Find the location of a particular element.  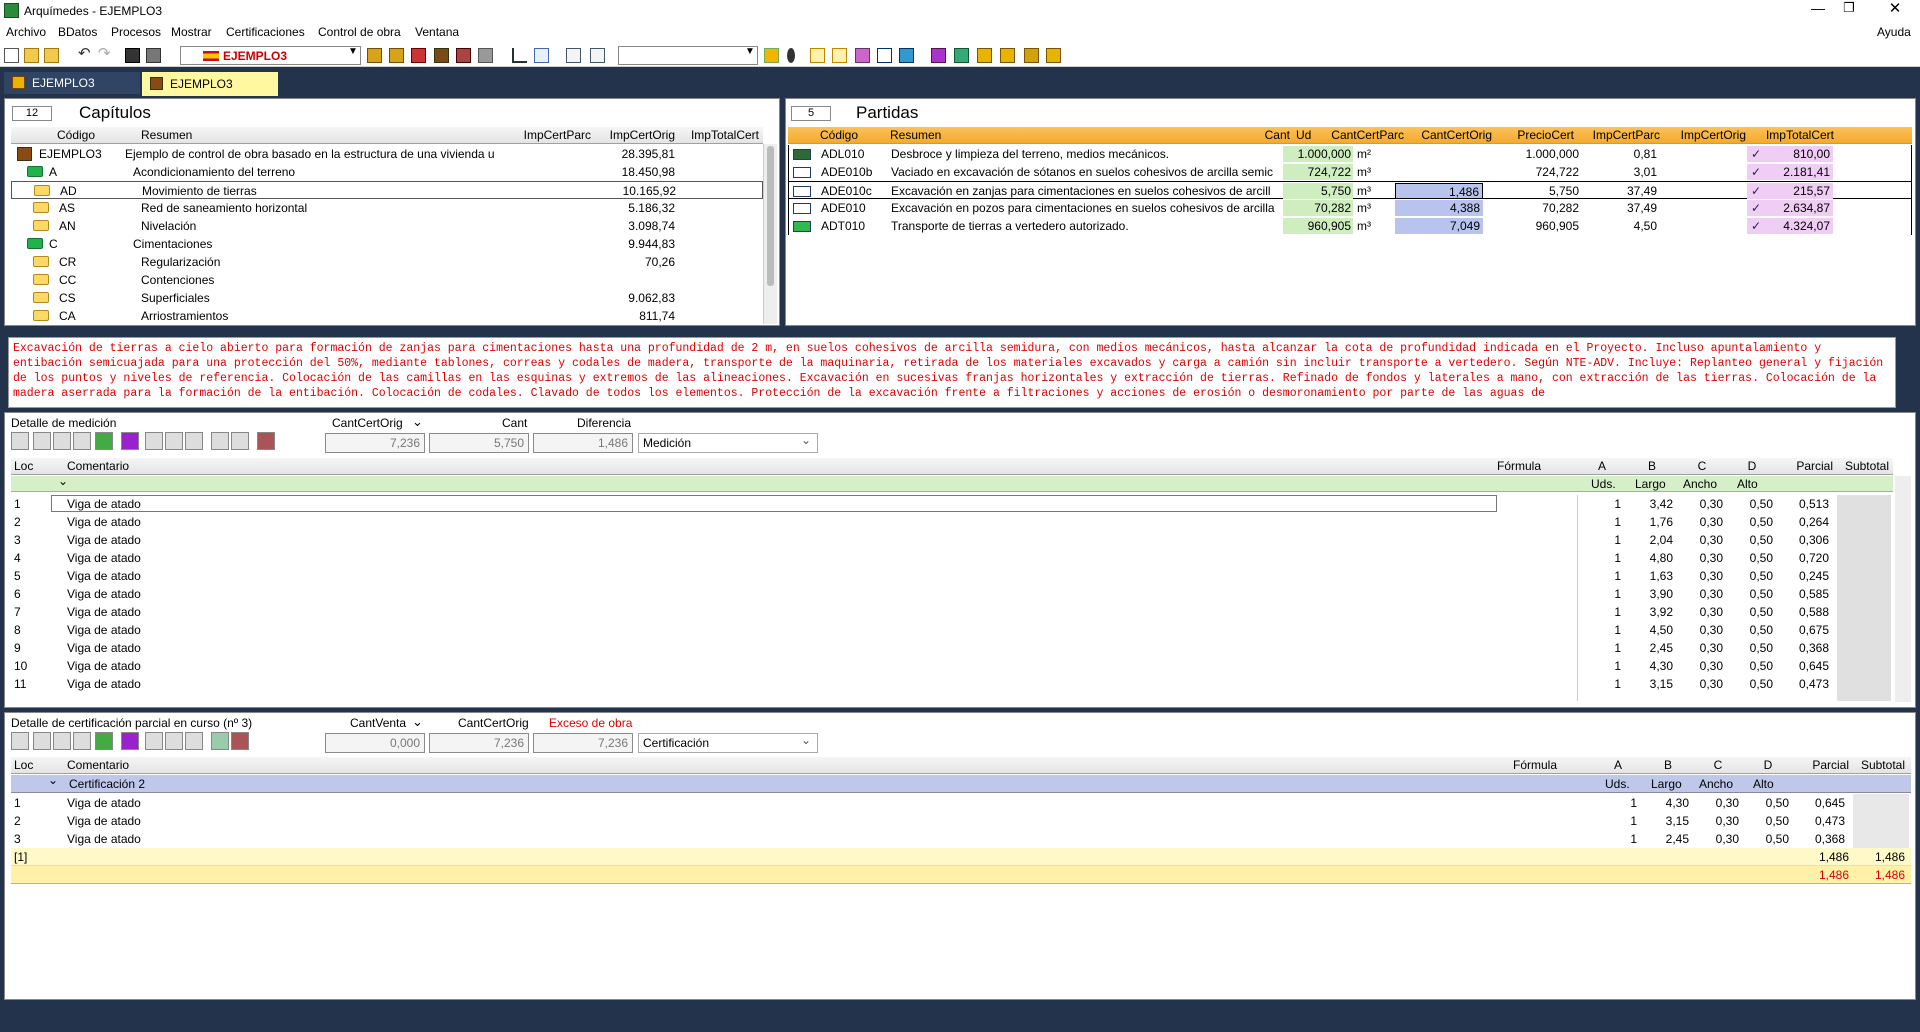

print-icon is located at coordinates (153, 55).